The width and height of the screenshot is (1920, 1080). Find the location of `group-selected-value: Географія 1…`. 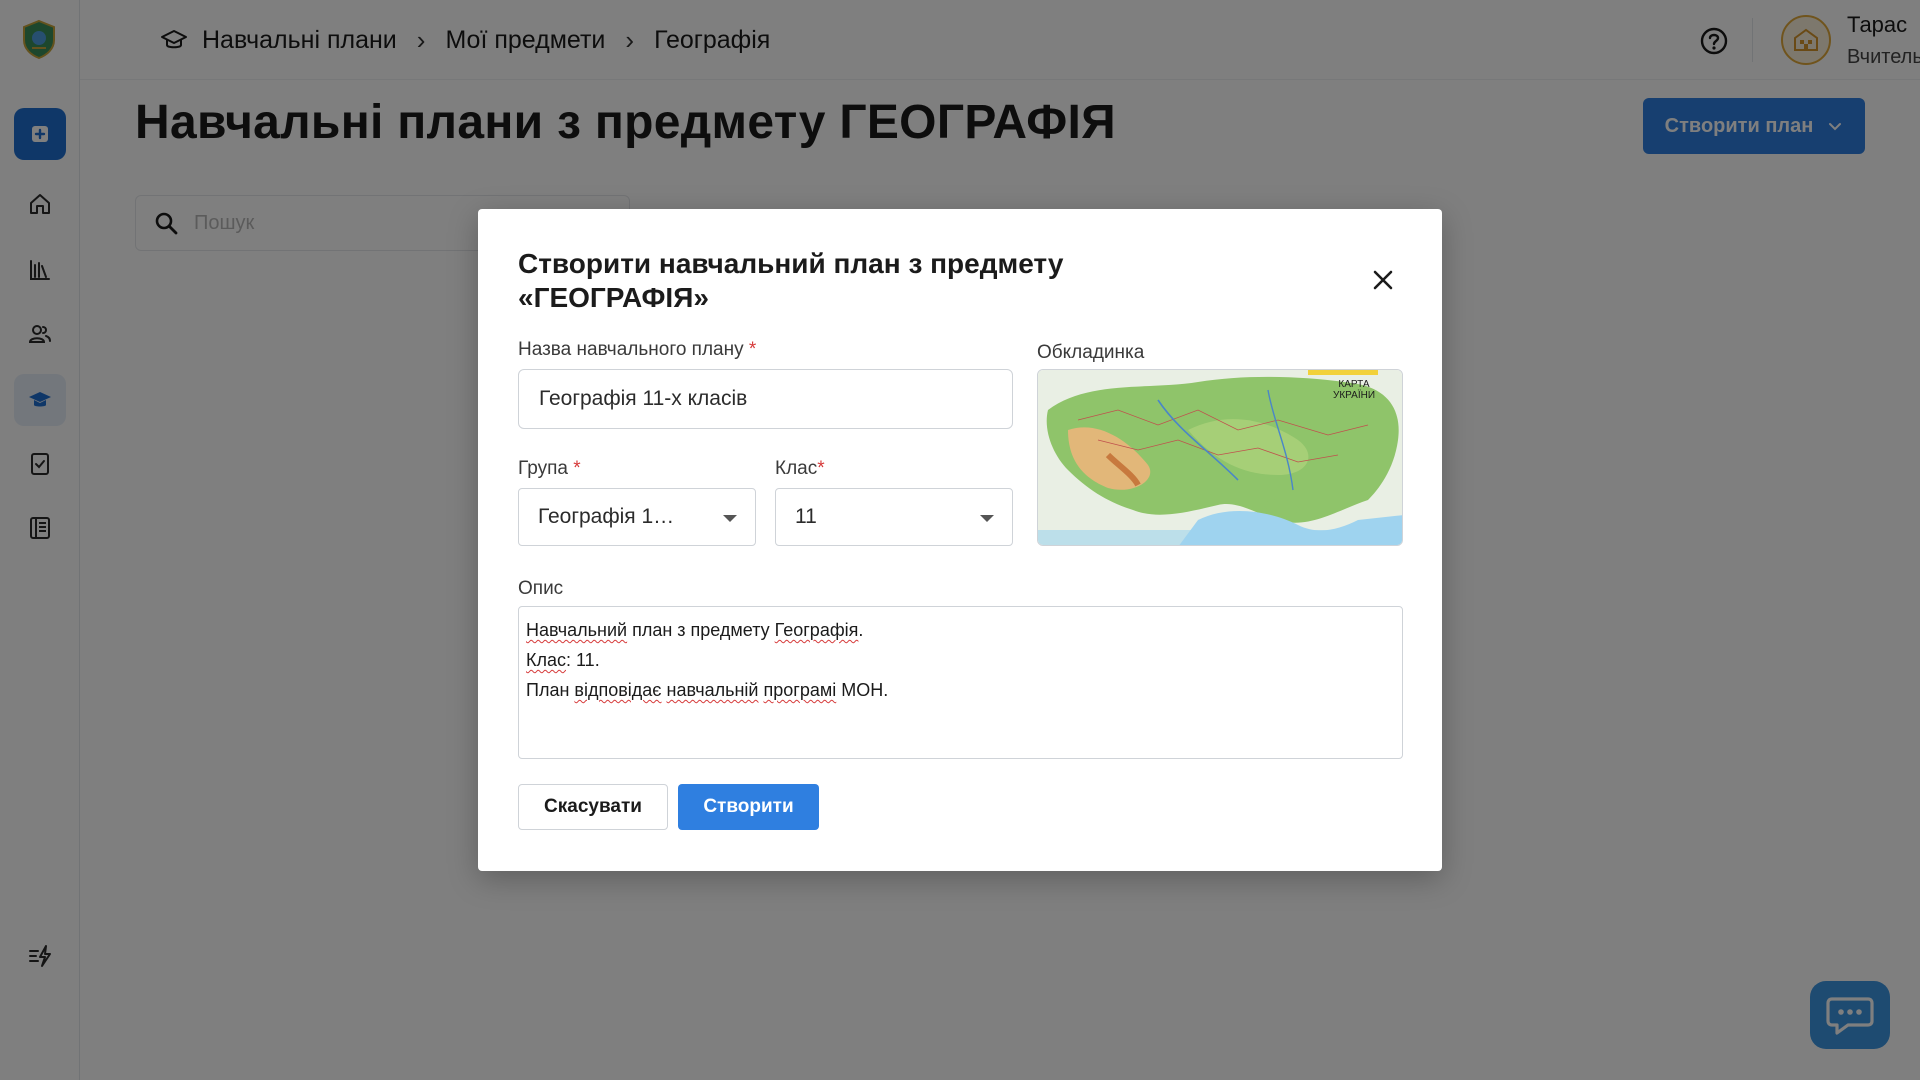

group-selected-value: Географія 1… is located at coordinates (606, 516).